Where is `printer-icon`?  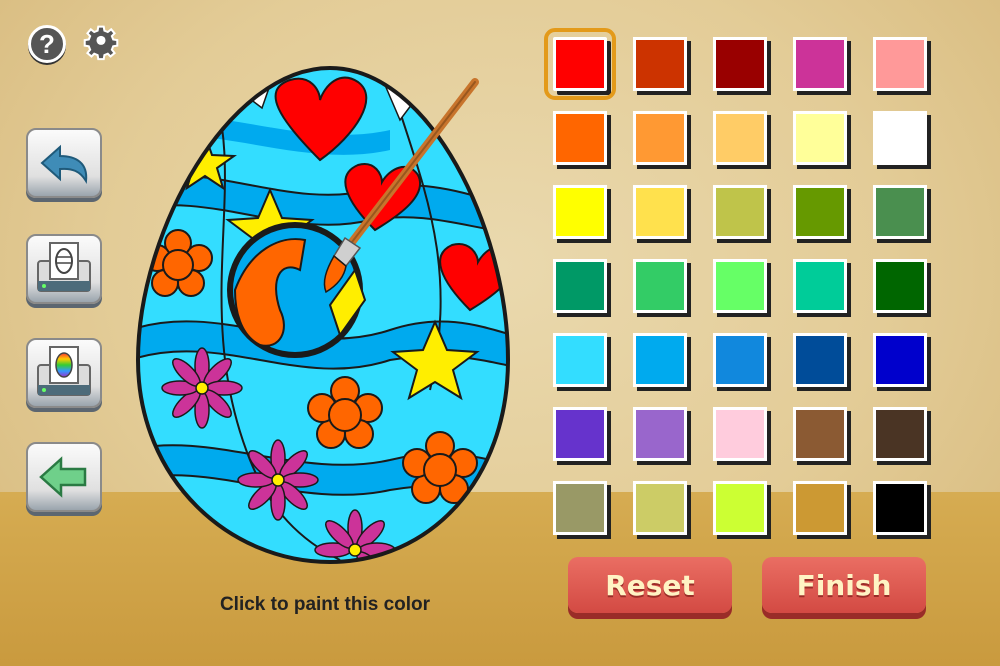
printer-icon is located at coordinates (64, 267).